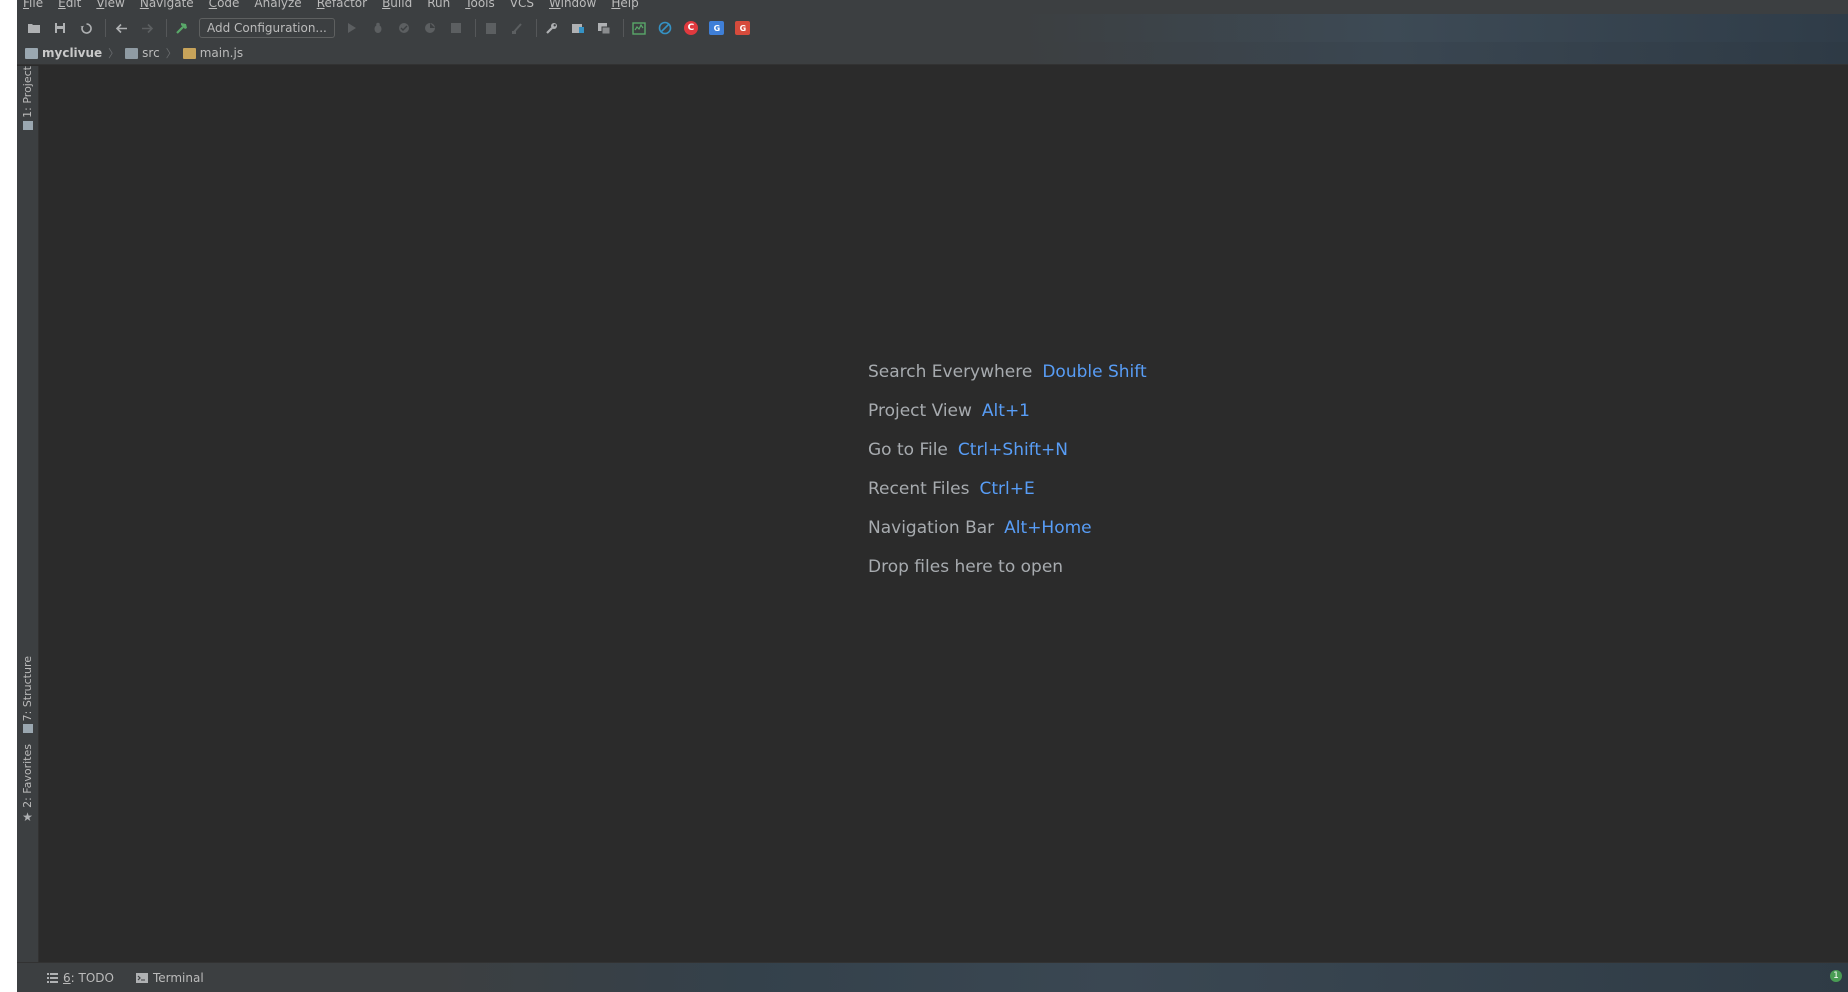 This screenshot has width=1848, height=992. Describe the element at coordinates (213, 5) in the screenshot. I see `menu-mnemonic: C` at that location.